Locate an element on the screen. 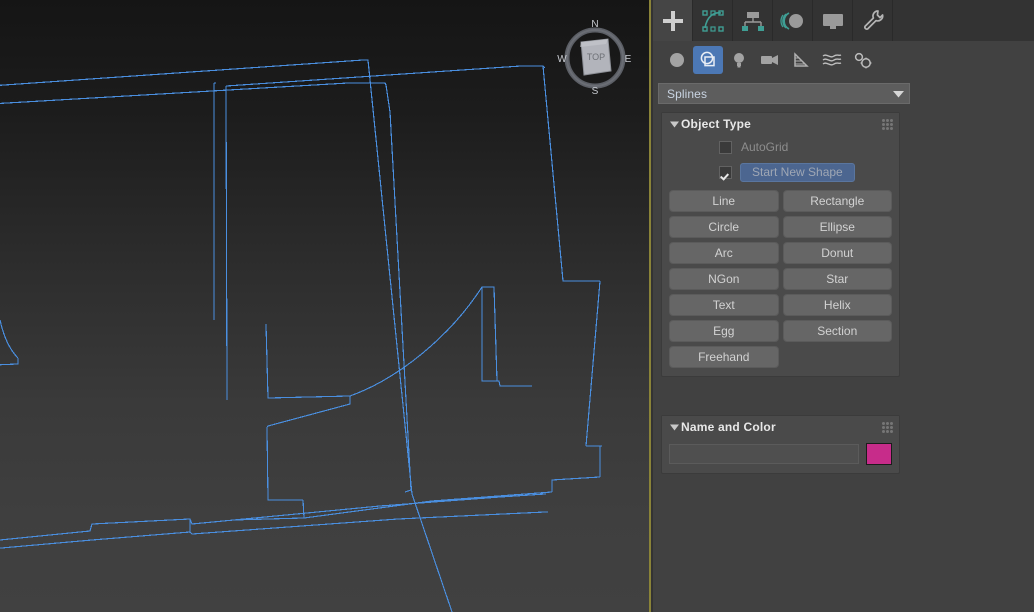 The image size is (1034, 612). object-button-freehand: Freehand is located at coordinates (724, 357).